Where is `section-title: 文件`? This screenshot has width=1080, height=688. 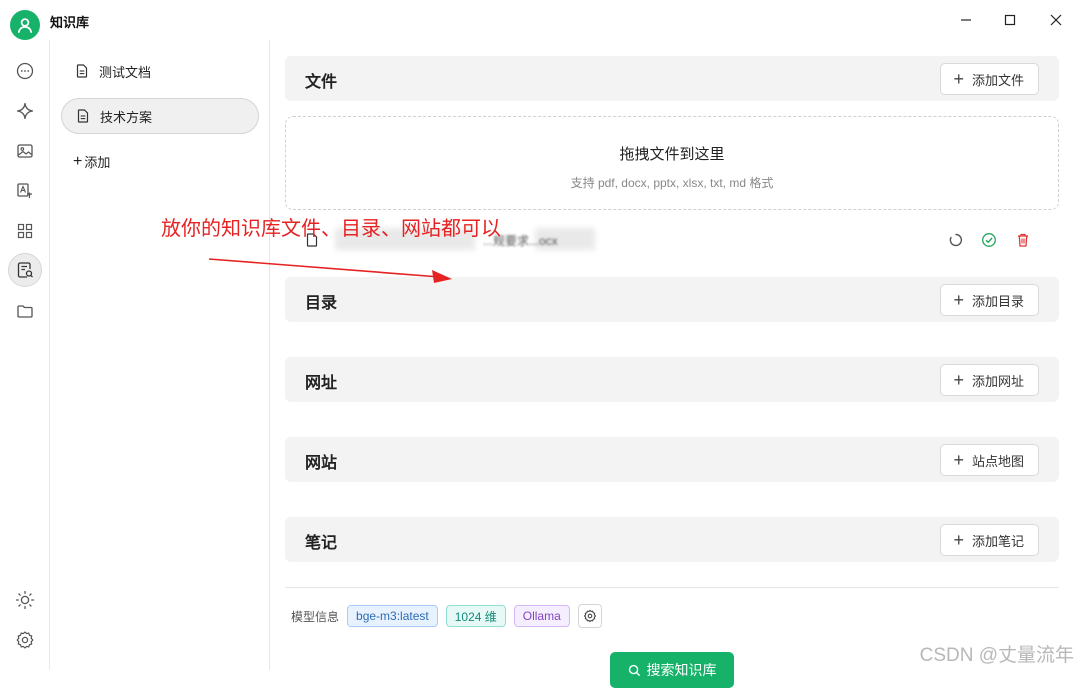
section-title: 文件 is located at coordinates (321, 82).